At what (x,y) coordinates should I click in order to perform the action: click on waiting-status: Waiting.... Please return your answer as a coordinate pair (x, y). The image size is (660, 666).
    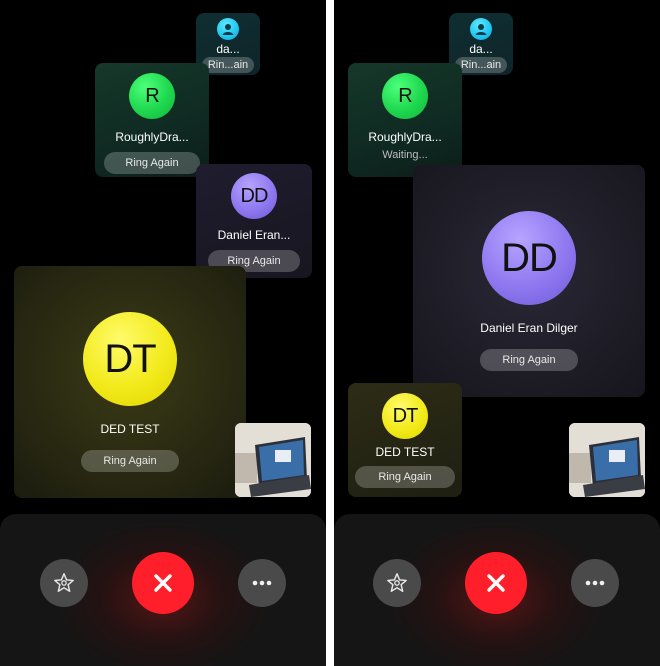
    Looking at the image, I should click on (405, 155).